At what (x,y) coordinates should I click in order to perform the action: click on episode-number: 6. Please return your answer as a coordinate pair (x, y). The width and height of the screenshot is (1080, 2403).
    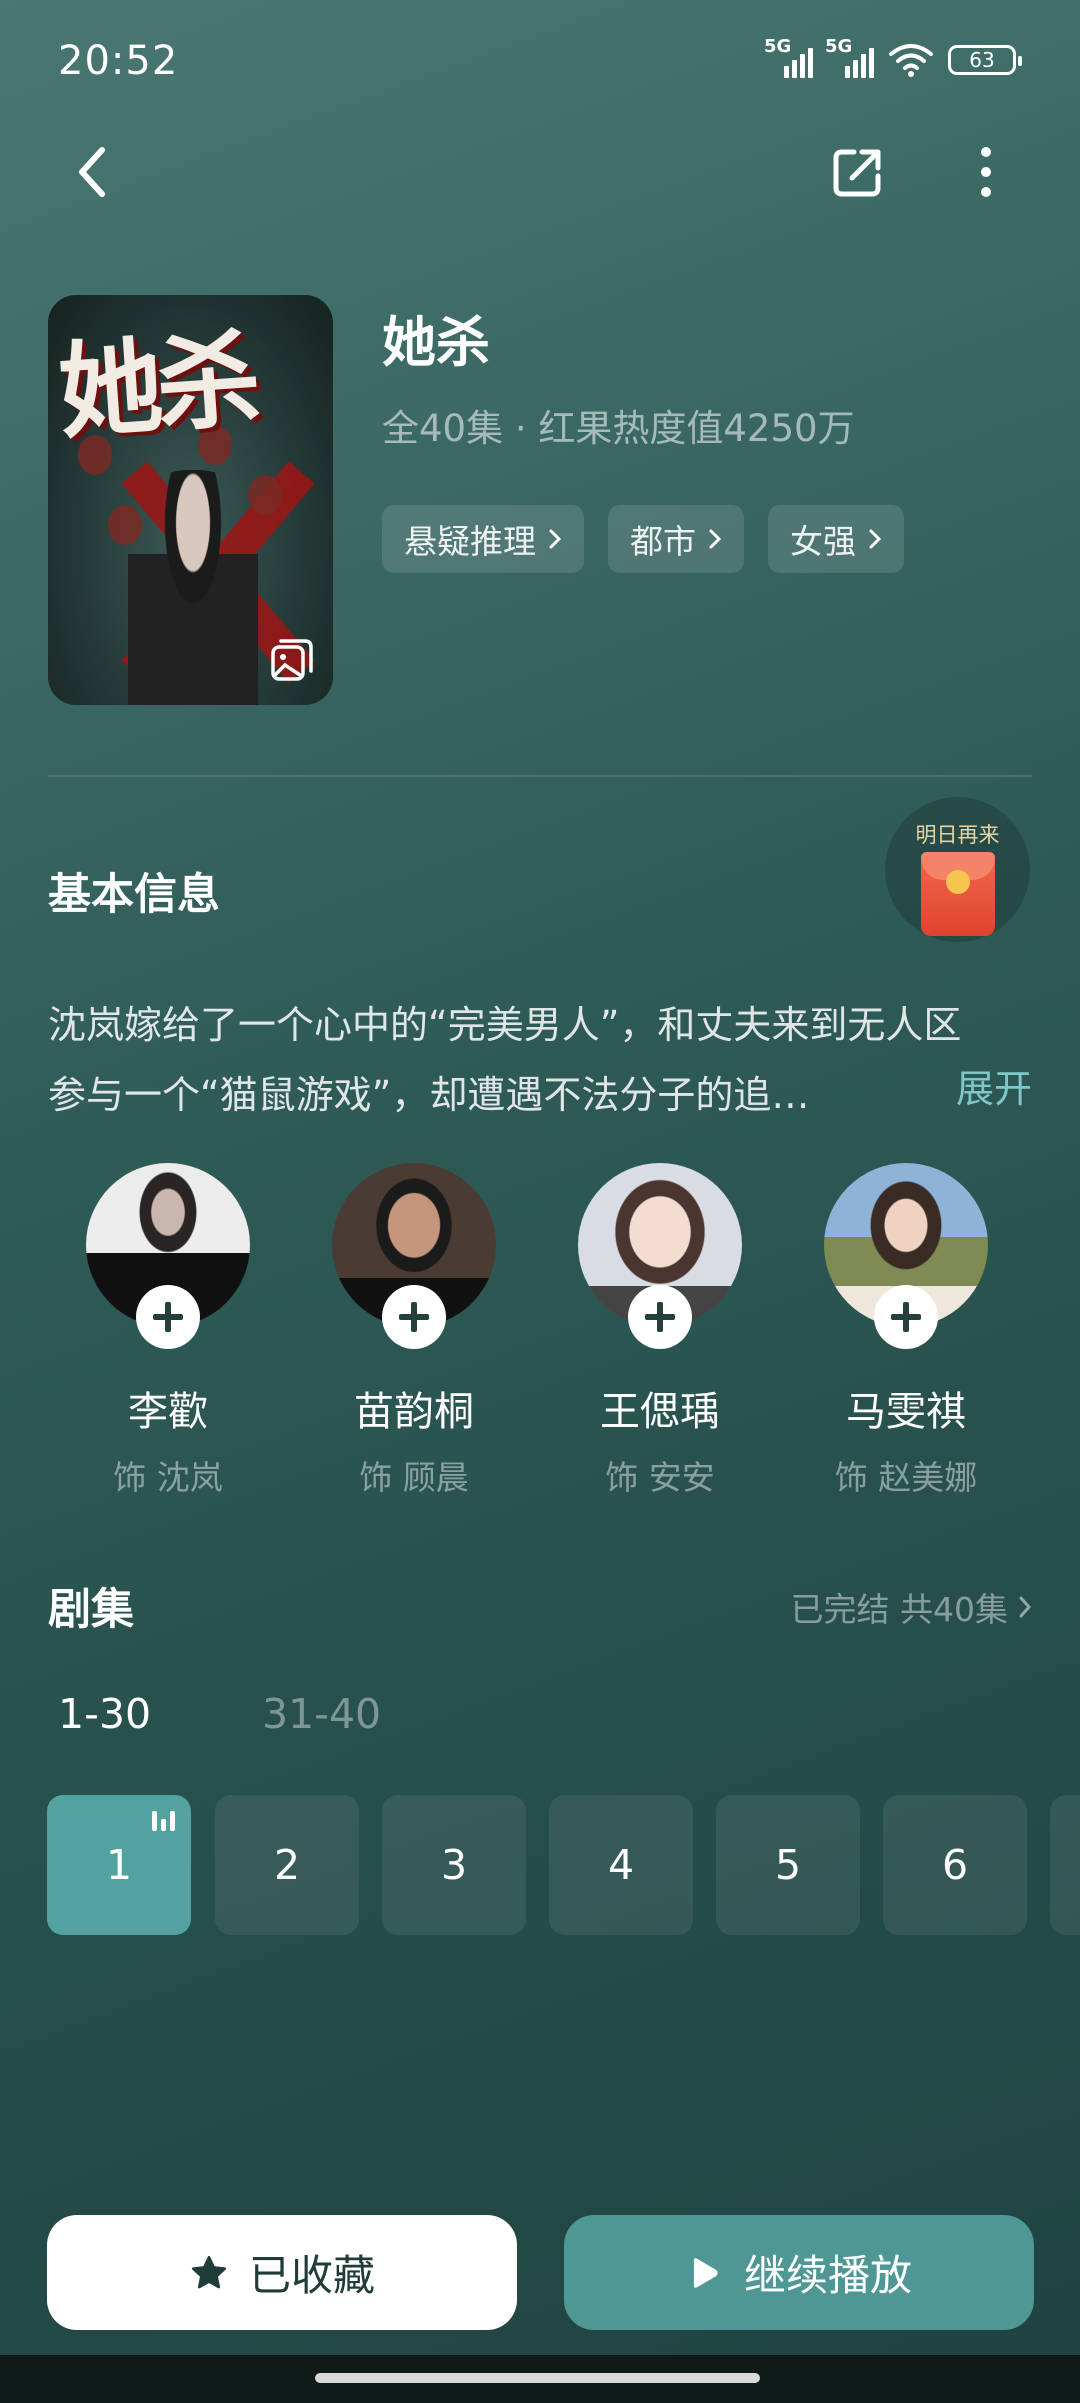
    Looking at the image, I should click on (955, 1865).